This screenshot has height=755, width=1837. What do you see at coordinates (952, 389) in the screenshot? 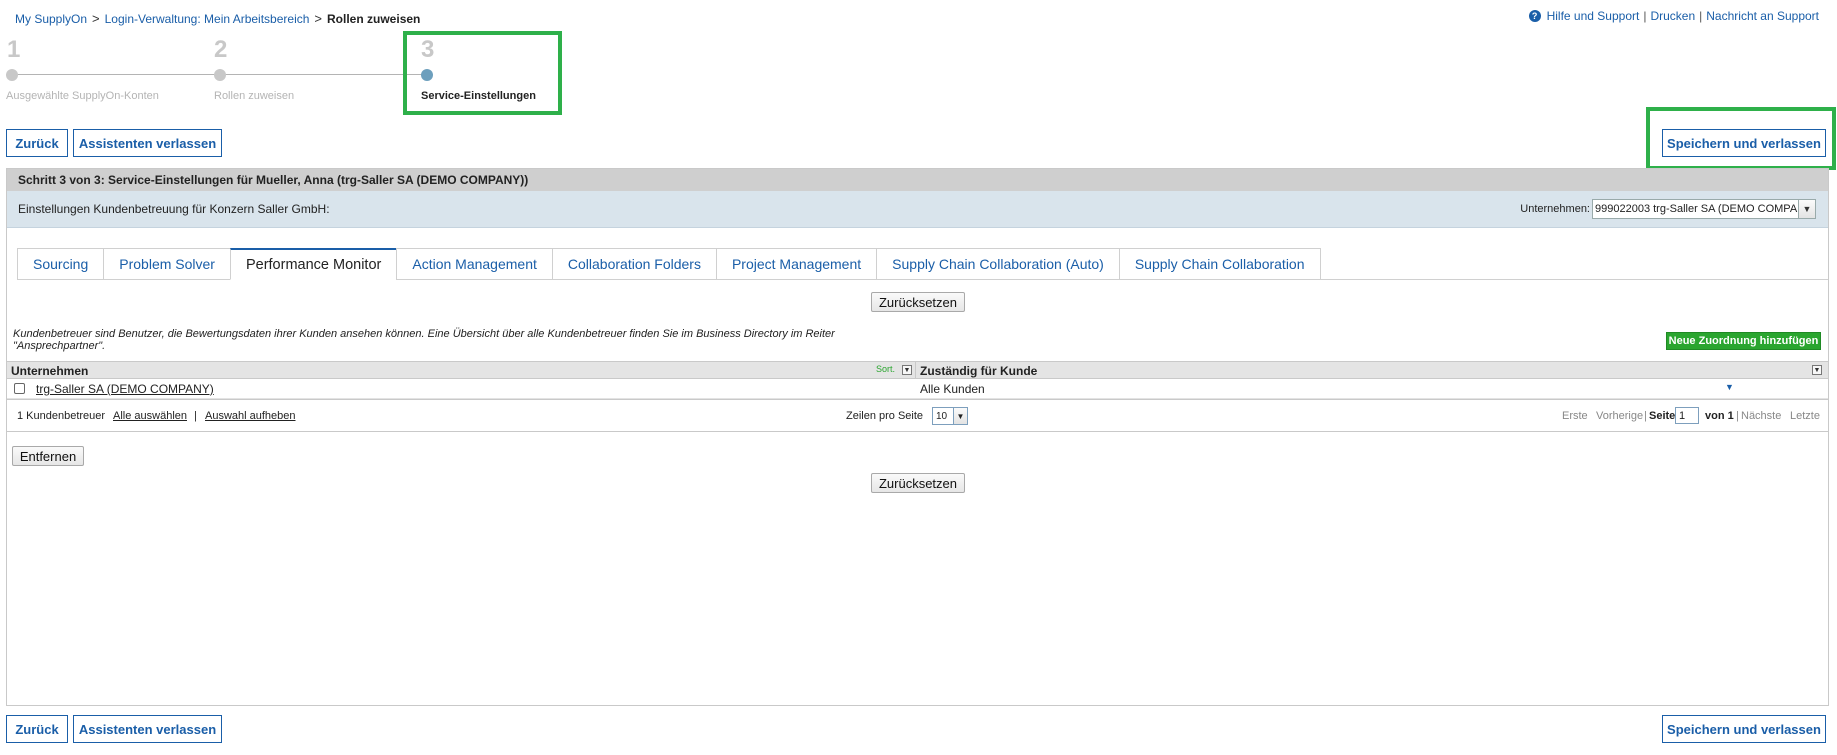
I see `row-customer-value: Alle Kunden` at bounding box center [952, 389].